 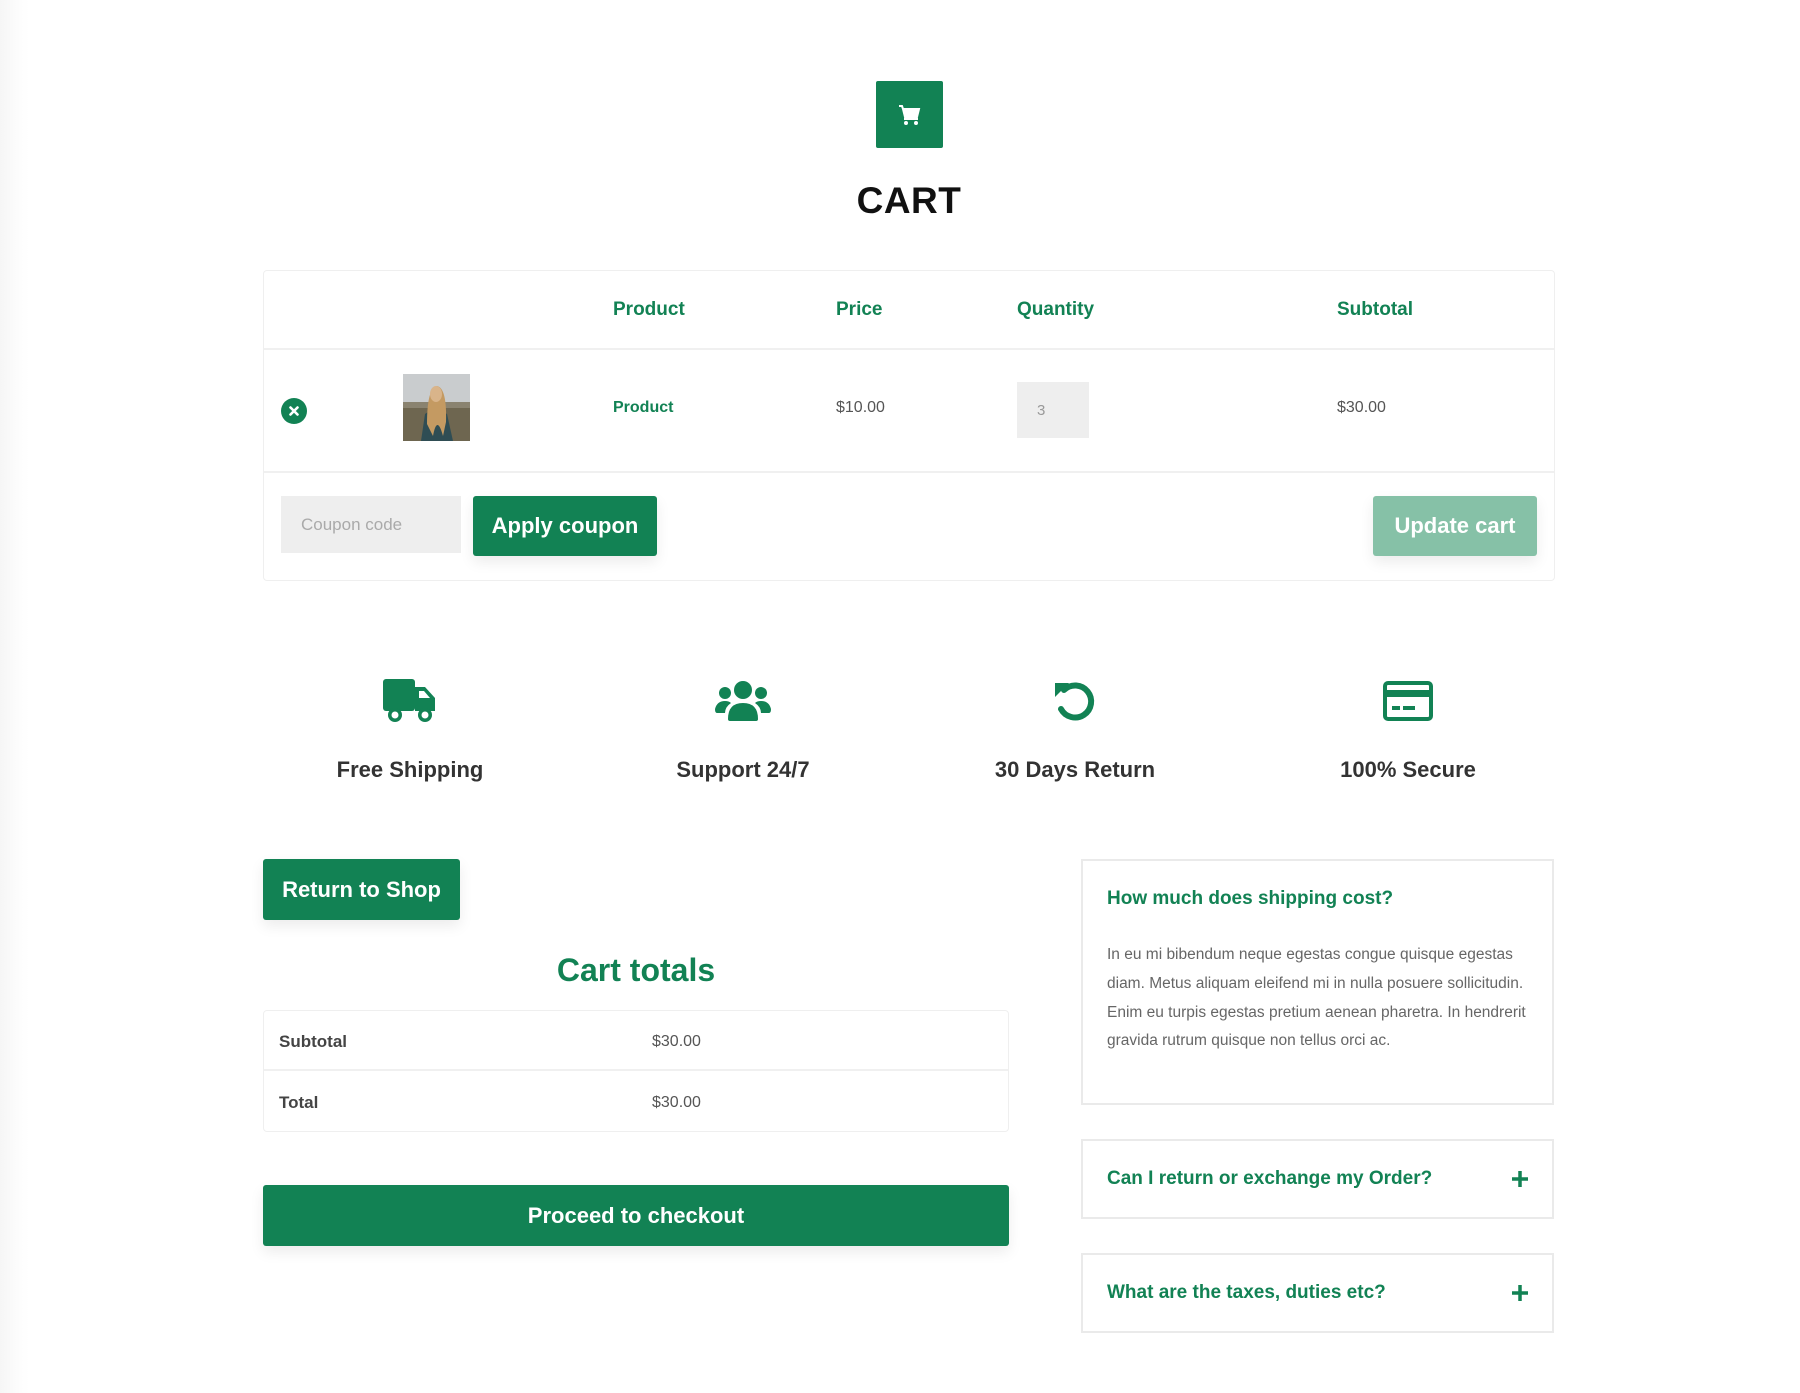 I want to click on feature-returns: 30 Days Return, so click(x=1075, y=729).